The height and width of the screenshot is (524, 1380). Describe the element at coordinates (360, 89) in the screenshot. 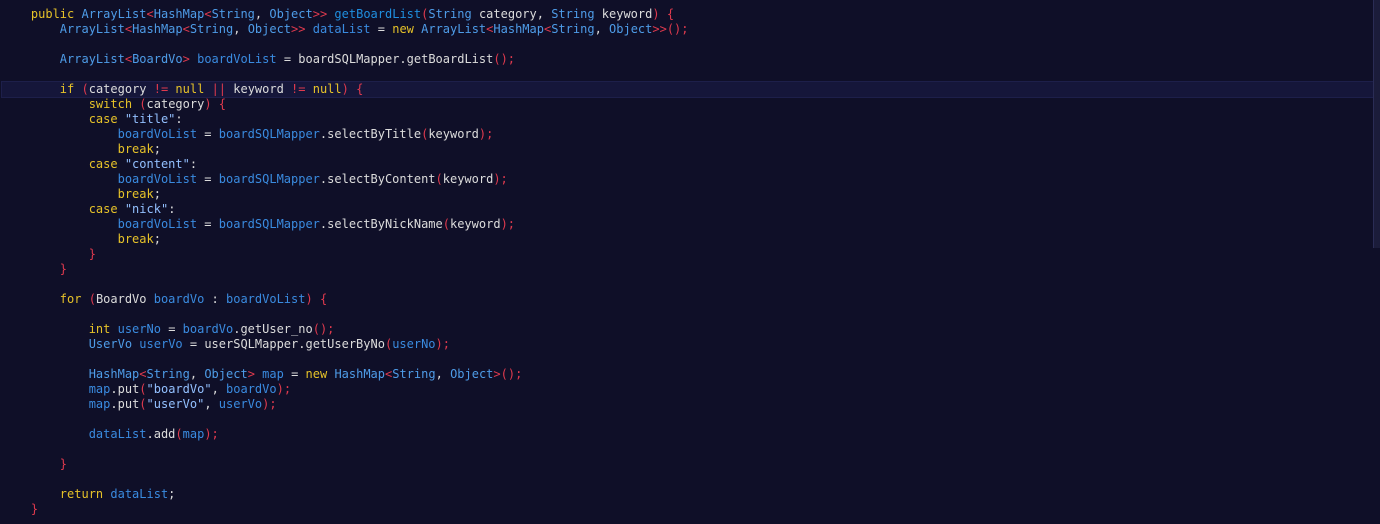

I see `code-token: {` at that location.